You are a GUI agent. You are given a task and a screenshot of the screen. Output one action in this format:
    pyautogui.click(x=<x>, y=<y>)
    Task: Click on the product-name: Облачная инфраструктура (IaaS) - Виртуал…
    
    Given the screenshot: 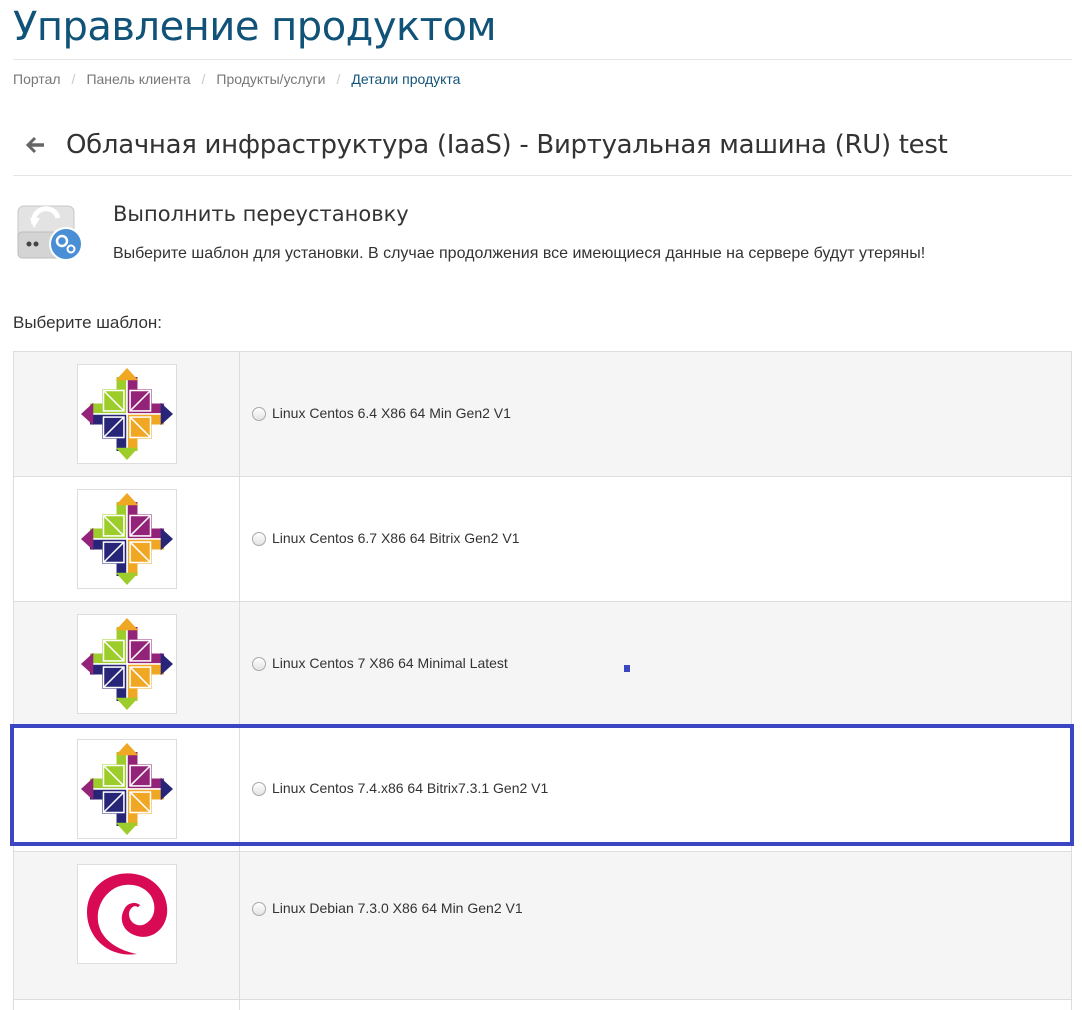 What is the action you would take?
    pyautogui.click(x=507, y=145)
    